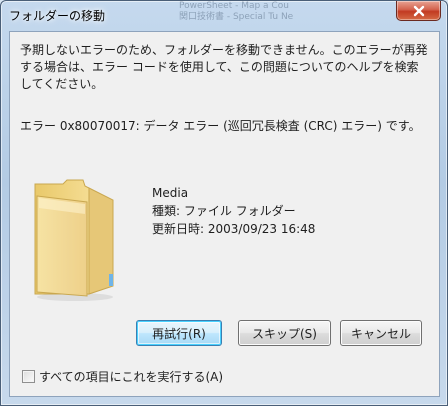 The image size is (448, 406). What do you see at coordinates (284, 333) in the screenshot?
I see `skip-button: スキップ(S)` at bounding box center [284, 333].